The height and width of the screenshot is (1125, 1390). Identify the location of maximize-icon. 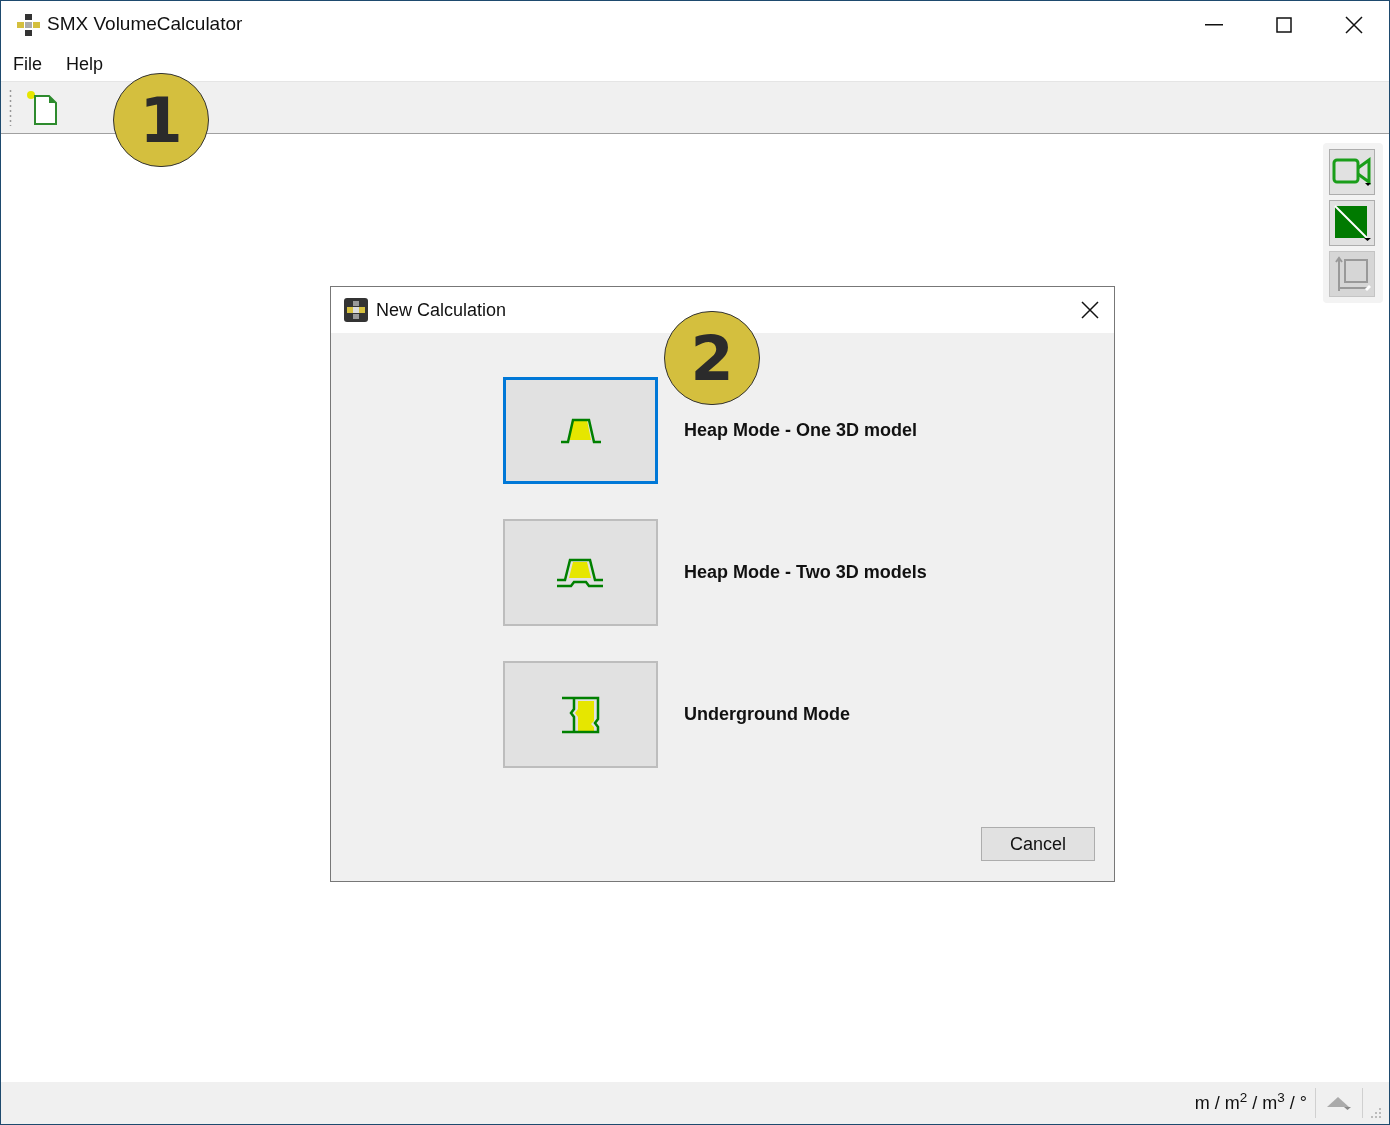
(1284, 24).